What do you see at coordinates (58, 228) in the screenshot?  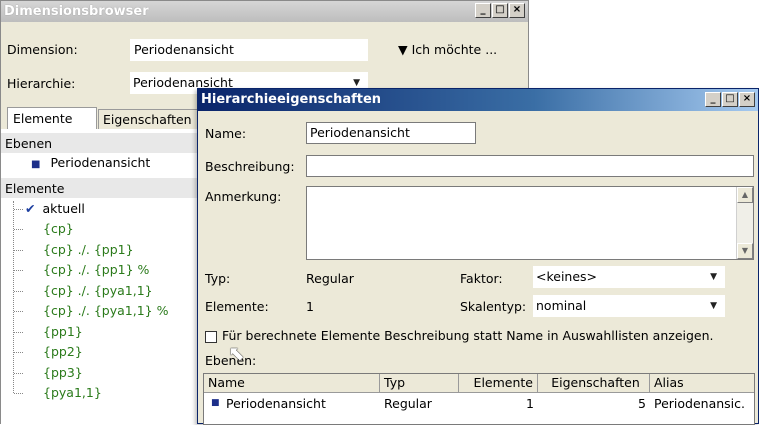 I see `tree-item: {cp}` at bounding box center [58, 228].